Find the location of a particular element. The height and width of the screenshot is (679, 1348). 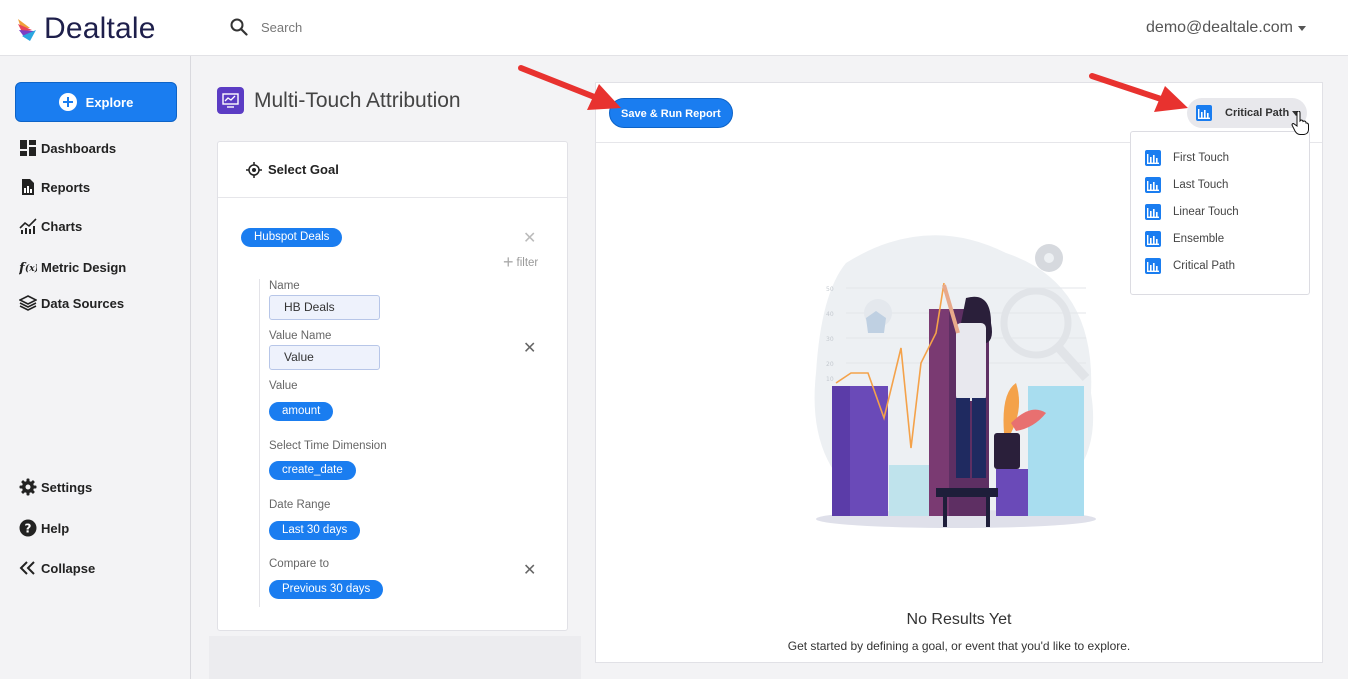

field-group-line is located at coordinates (259, 443).